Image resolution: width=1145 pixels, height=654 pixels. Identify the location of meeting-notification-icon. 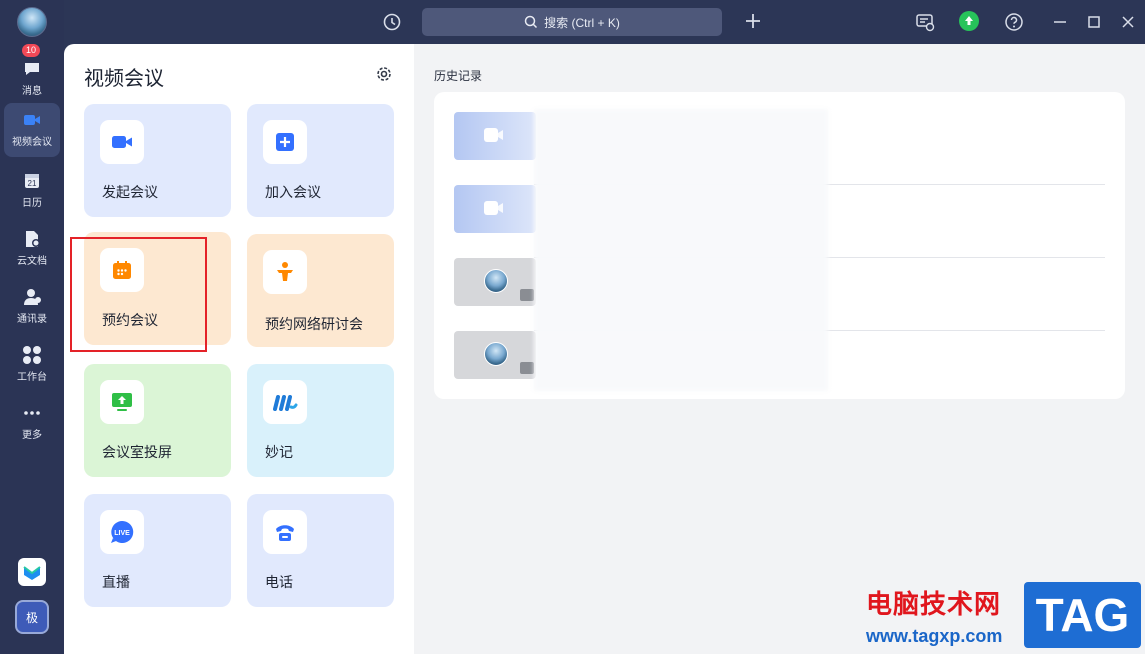
(925, 22).